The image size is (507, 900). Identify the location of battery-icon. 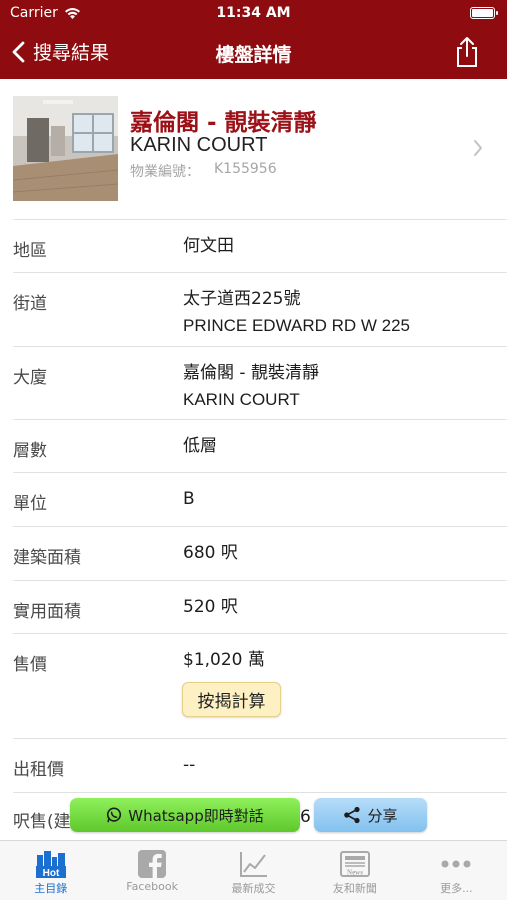
(484, 13).